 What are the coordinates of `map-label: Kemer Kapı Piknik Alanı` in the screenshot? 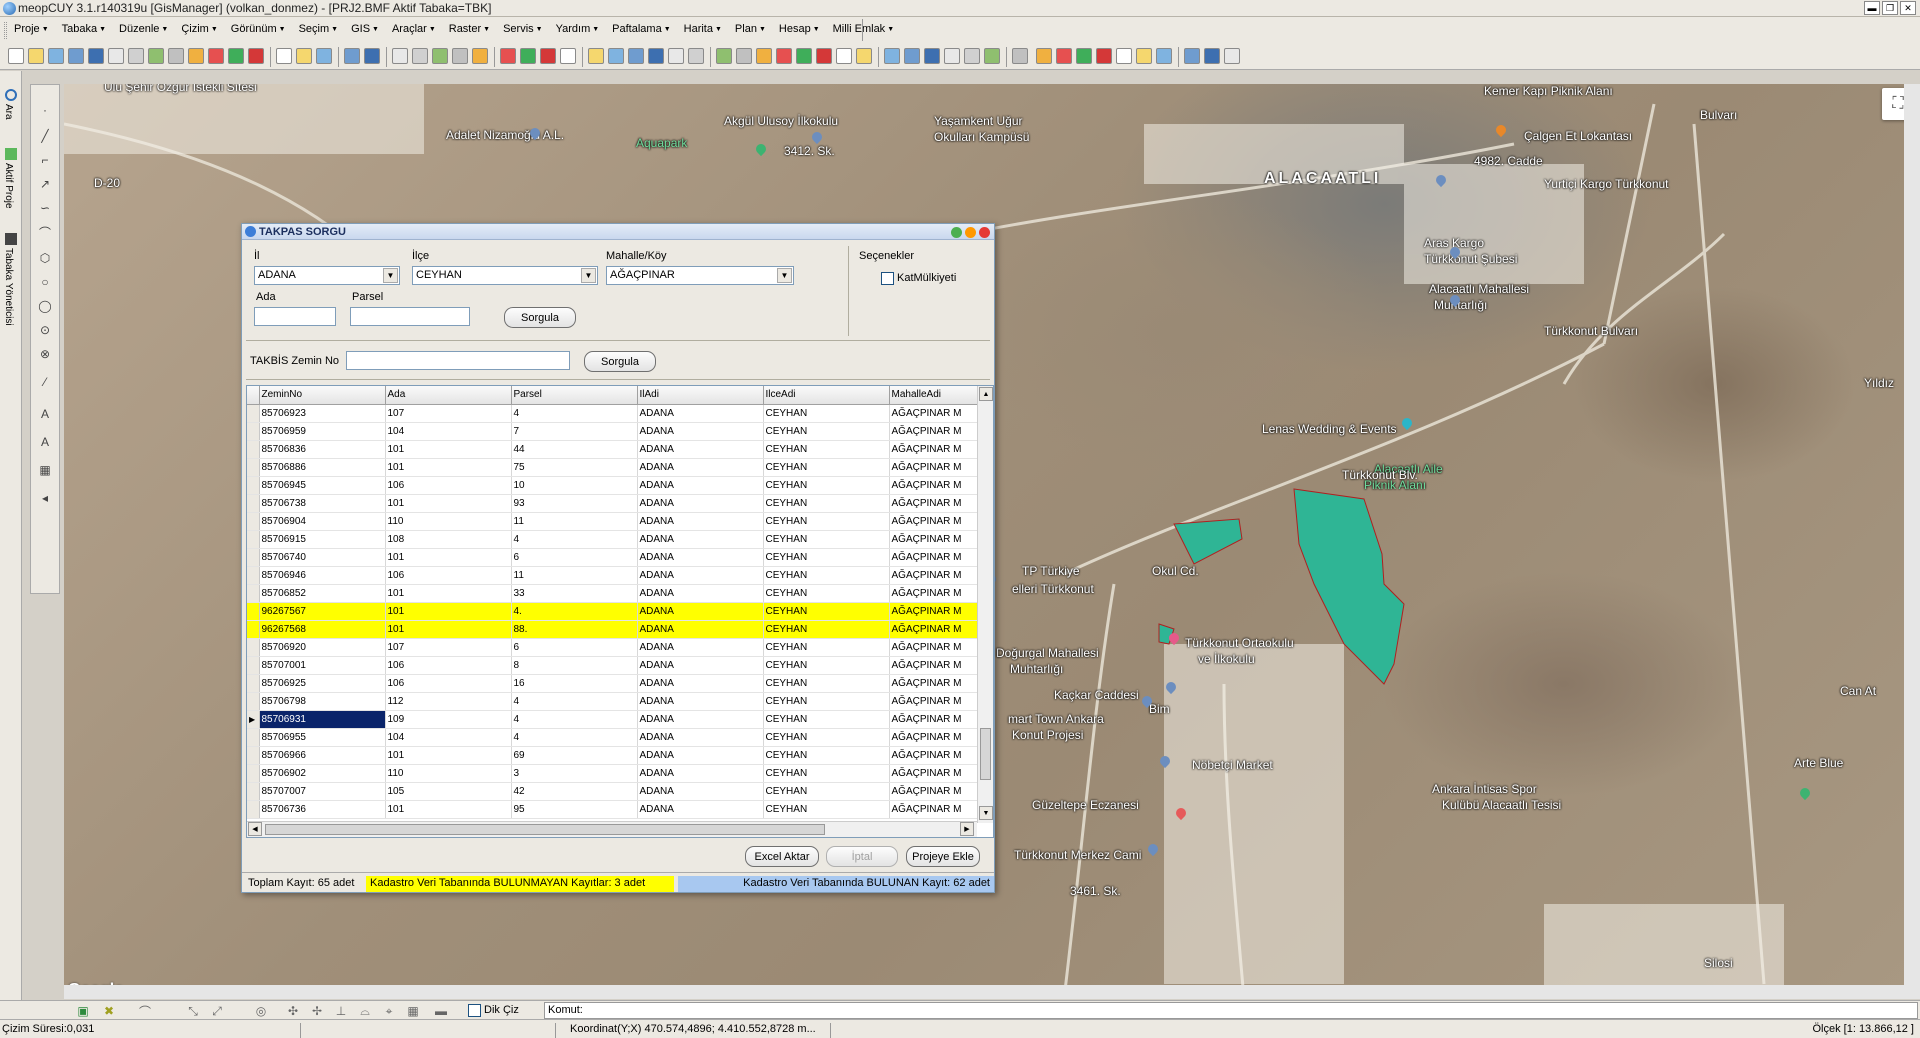 It's located at (1548, 91).